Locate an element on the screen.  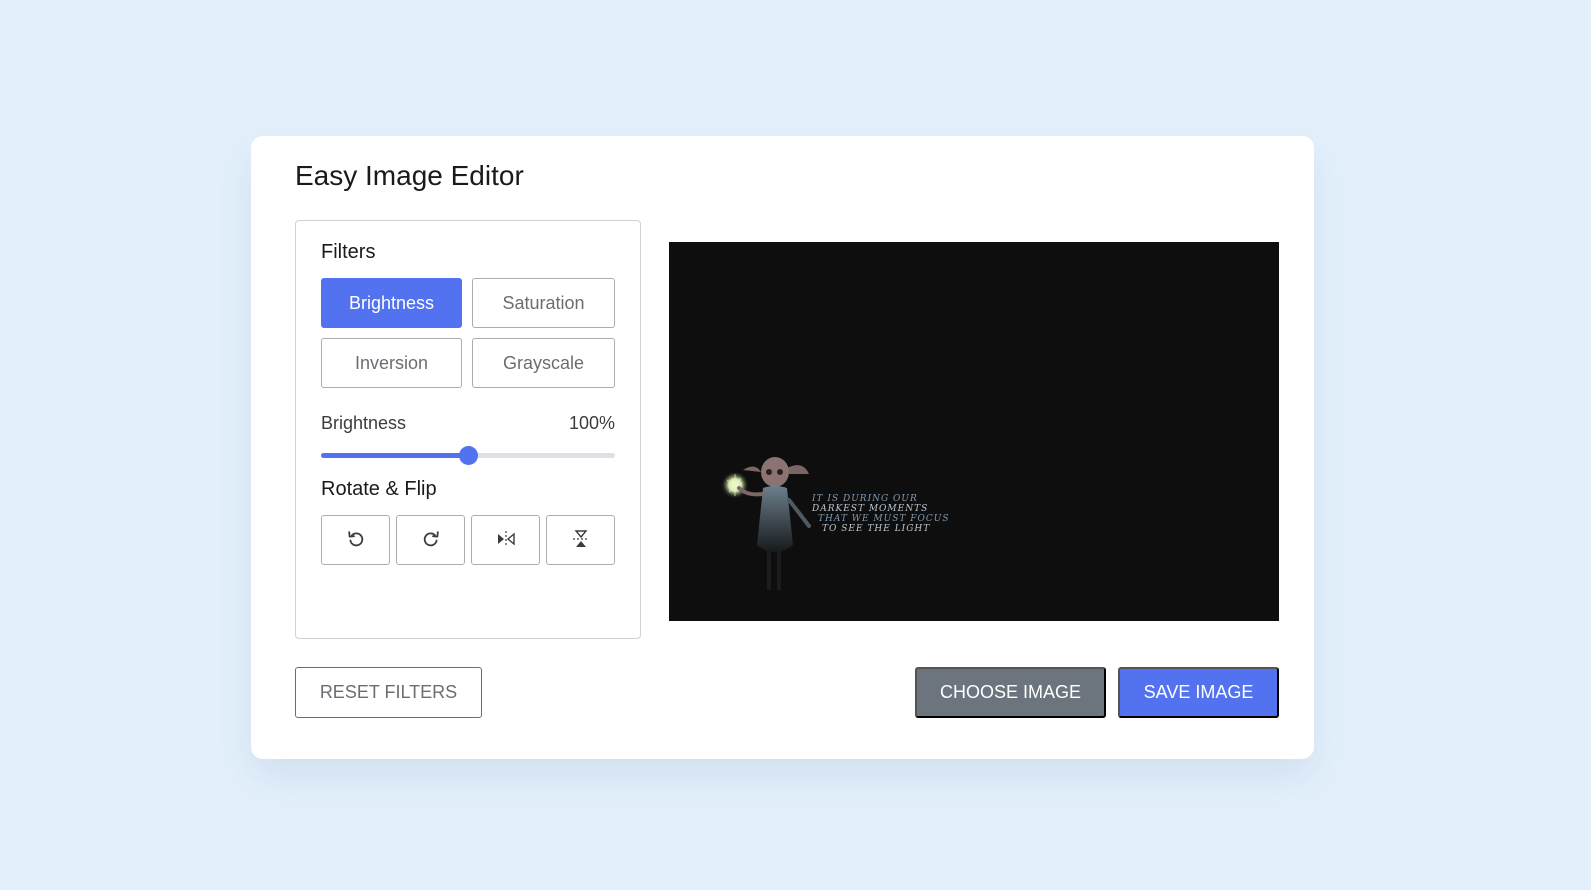
filter-saturation-button: Saturation is located at coordinates (543, 303).